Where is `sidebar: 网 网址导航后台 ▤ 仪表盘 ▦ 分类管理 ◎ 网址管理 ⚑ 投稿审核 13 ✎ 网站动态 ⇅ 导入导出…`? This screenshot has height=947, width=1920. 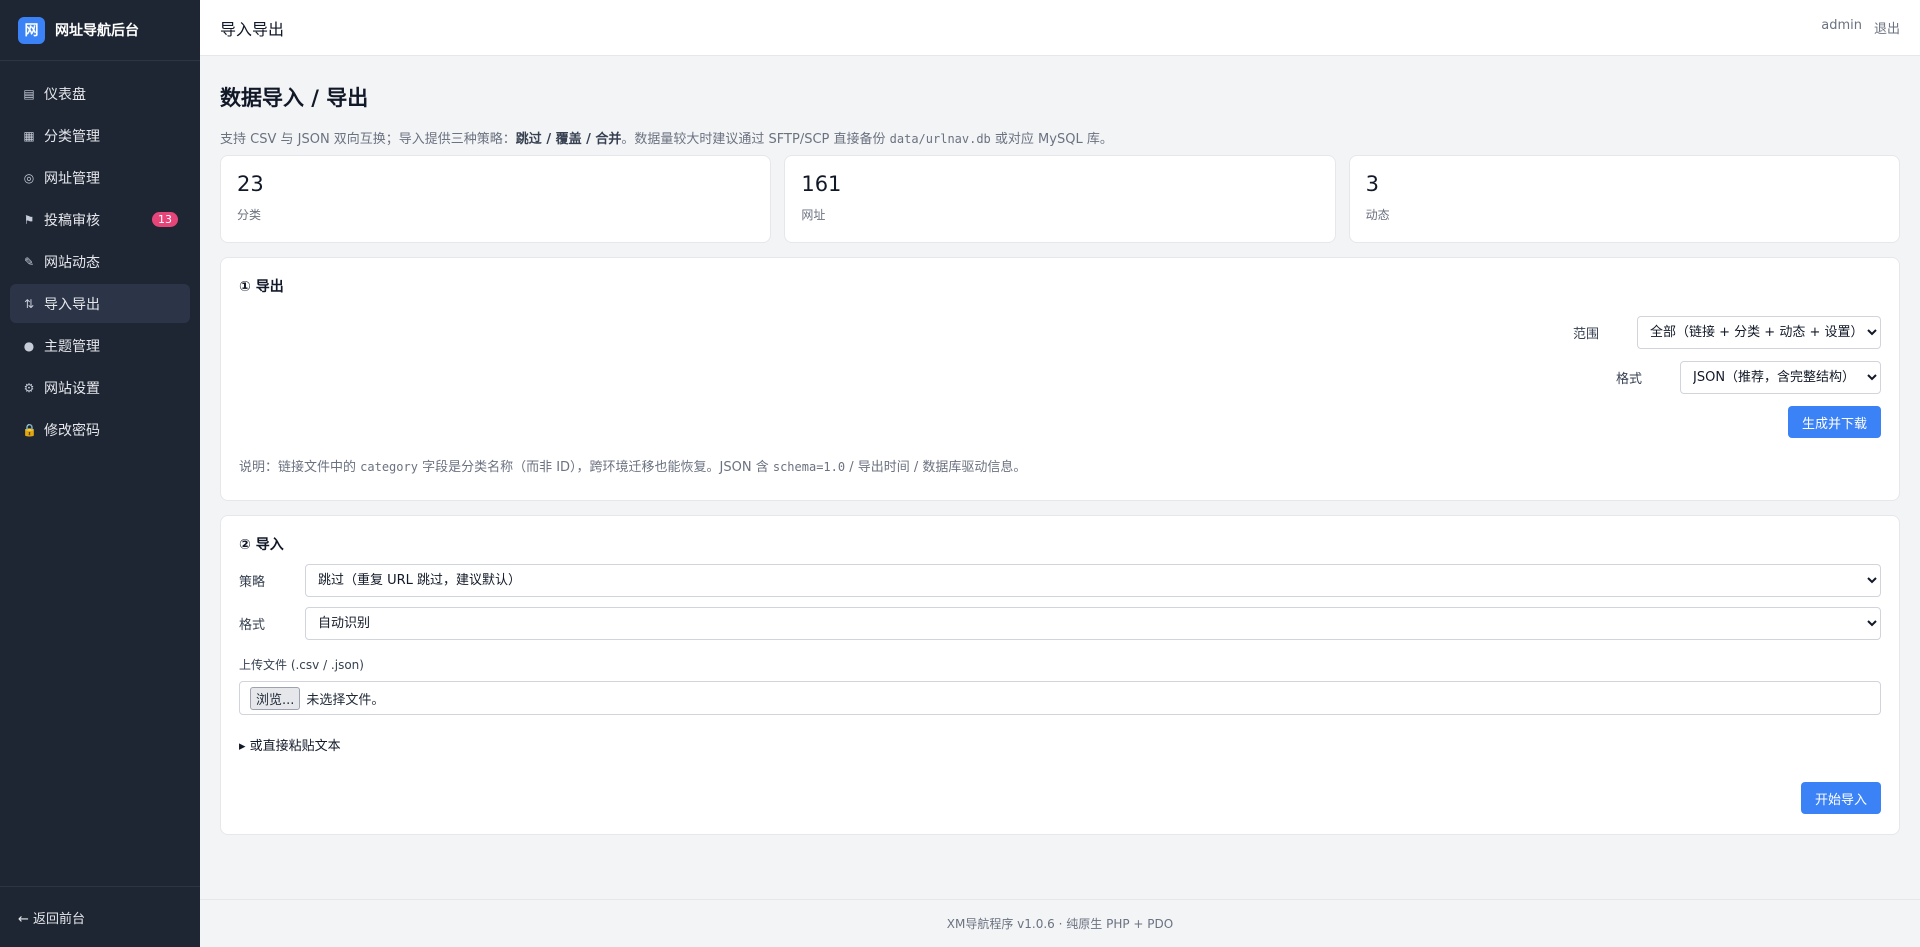
sidebar: 网 网址导航后台 ▤ 仪表盘 ▦ 分类管理 ◎ 网址管理 ⚑ 投稿审核 13 ✎ 网站动态 ⇅ 导入导出… is located at coordinates (100, 473).